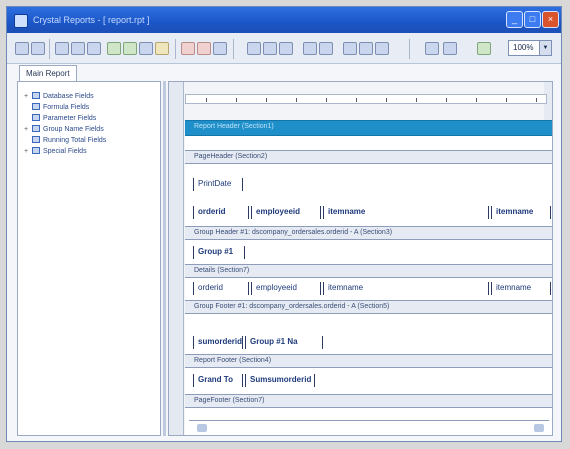 This screenshot has width=570, height=449. Describe the element at coordinates (286, 288) in the screenshot. I see `employeeid-detail-field: employeeid` at that location.